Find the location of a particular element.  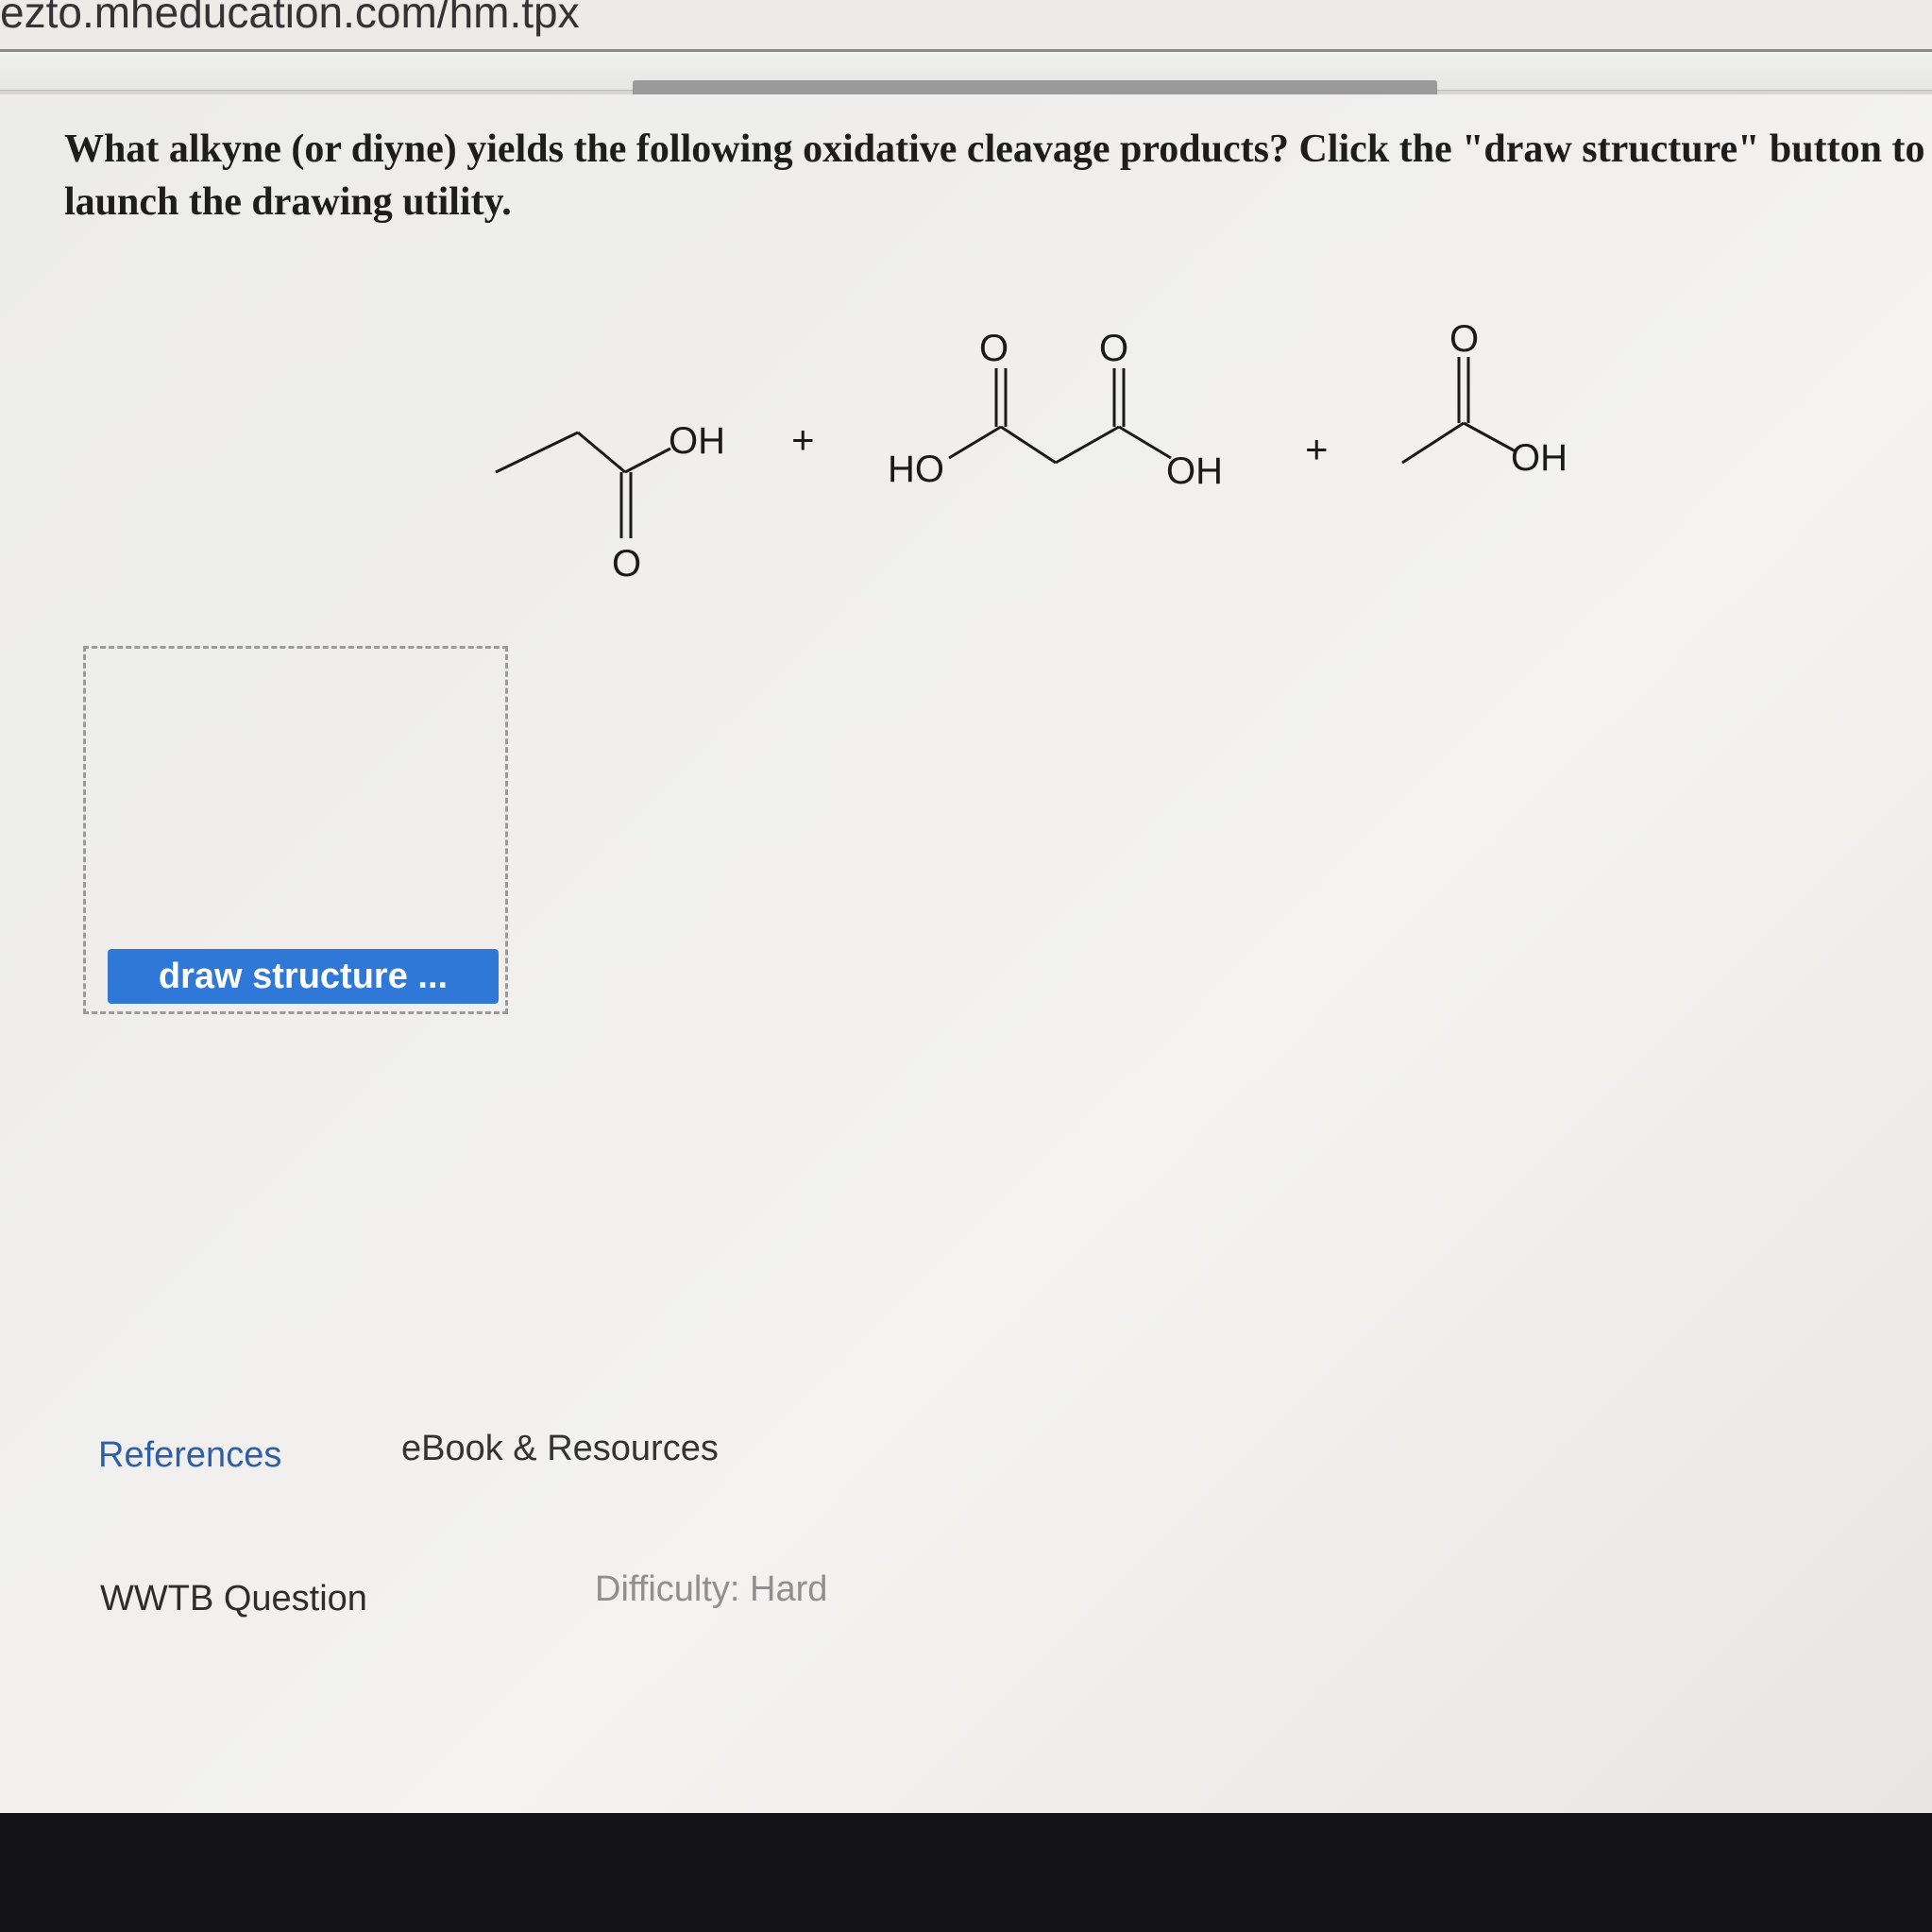

product-2-ho-label: HO is located at coordinates (916, 469).